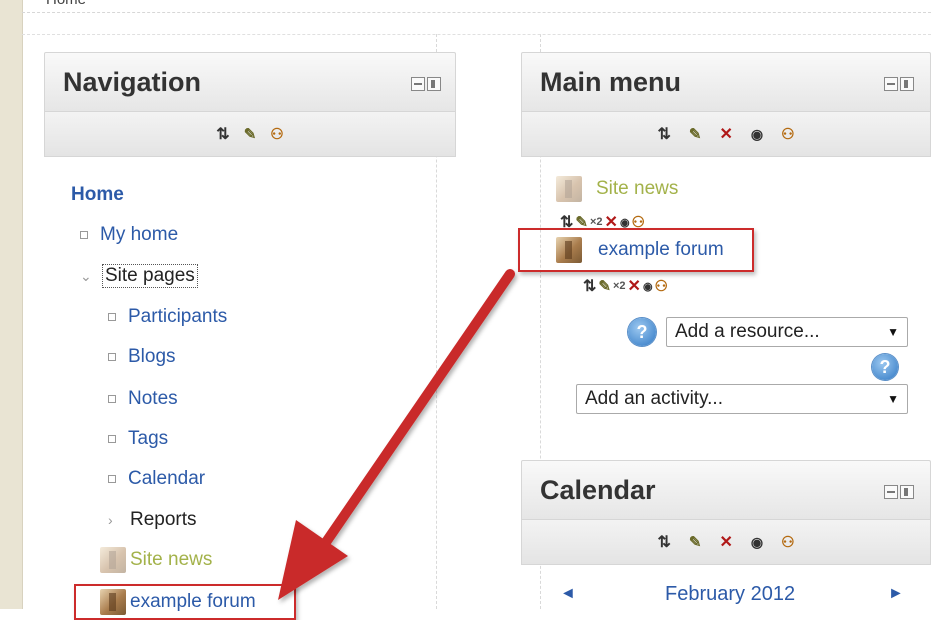 The image size is (931, 620). I want to click on annotation-arrow, so click(396, 434).